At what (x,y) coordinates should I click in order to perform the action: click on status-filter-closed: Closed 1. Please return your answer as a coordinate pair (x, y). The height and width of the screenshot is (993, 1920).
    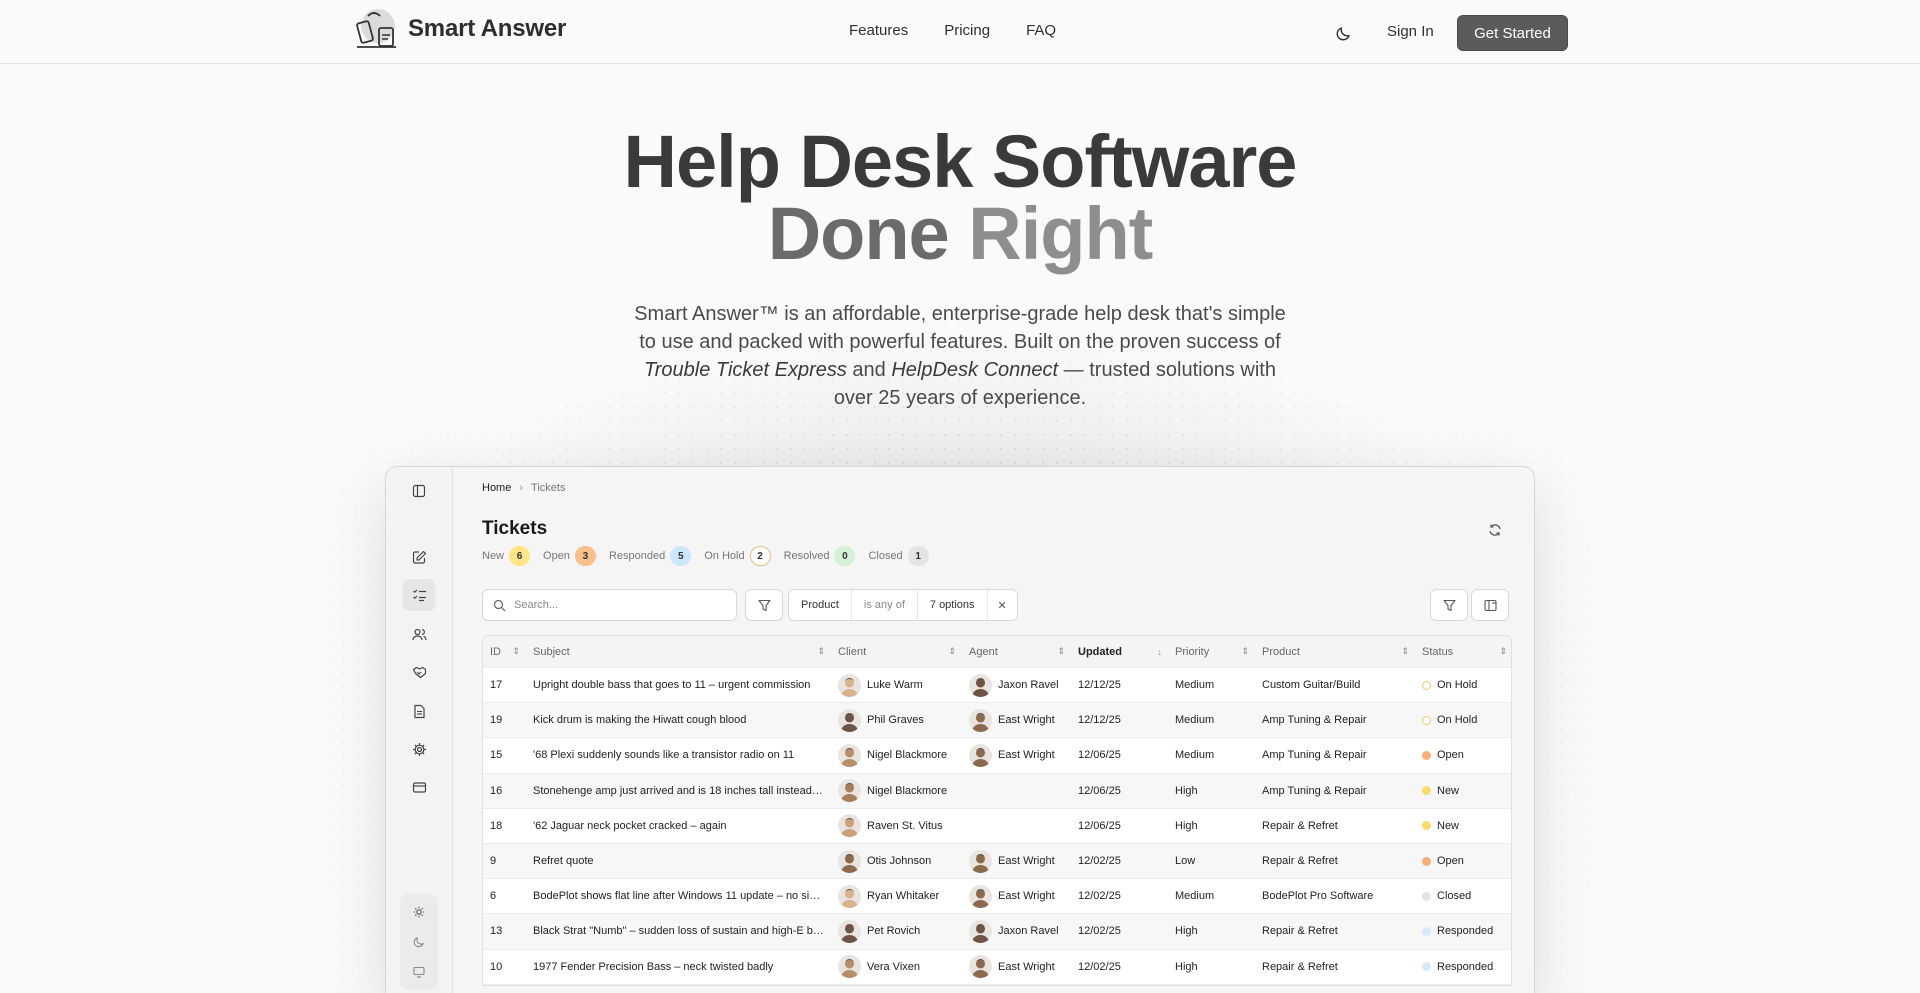
    Looking at the image, I should click on (898, 556).